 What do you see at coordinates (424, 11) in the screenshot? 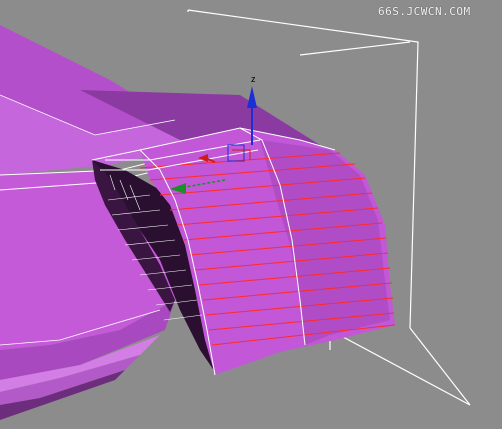
I see `watermark-text: 66S.JCWCN.COM` at bounding box center [424, 11].